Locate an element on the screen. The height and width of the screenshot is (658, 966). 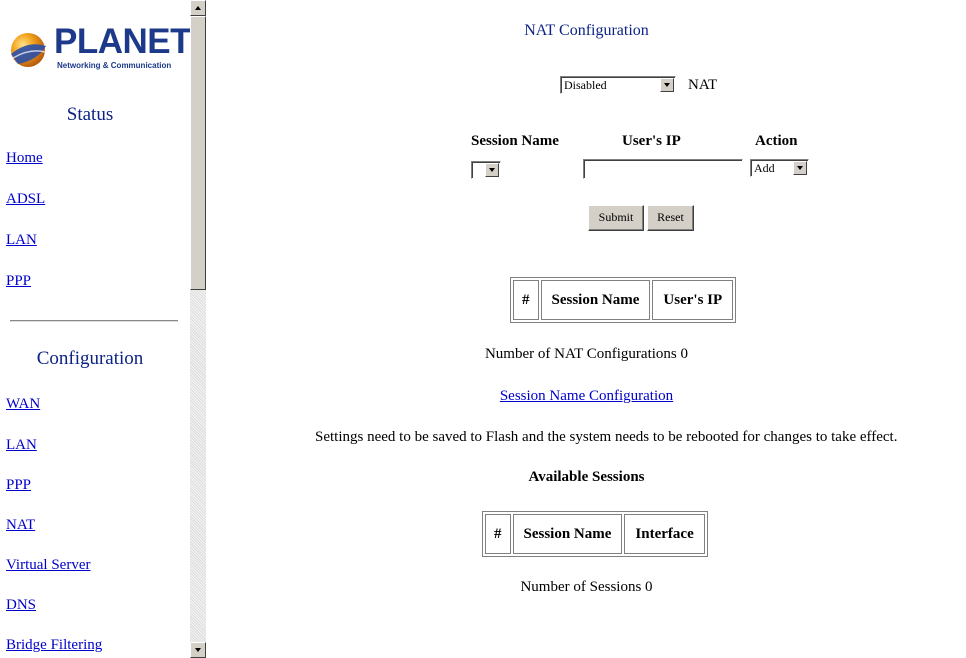
column-header-interface: Interface is located at coordinates (664, 534).